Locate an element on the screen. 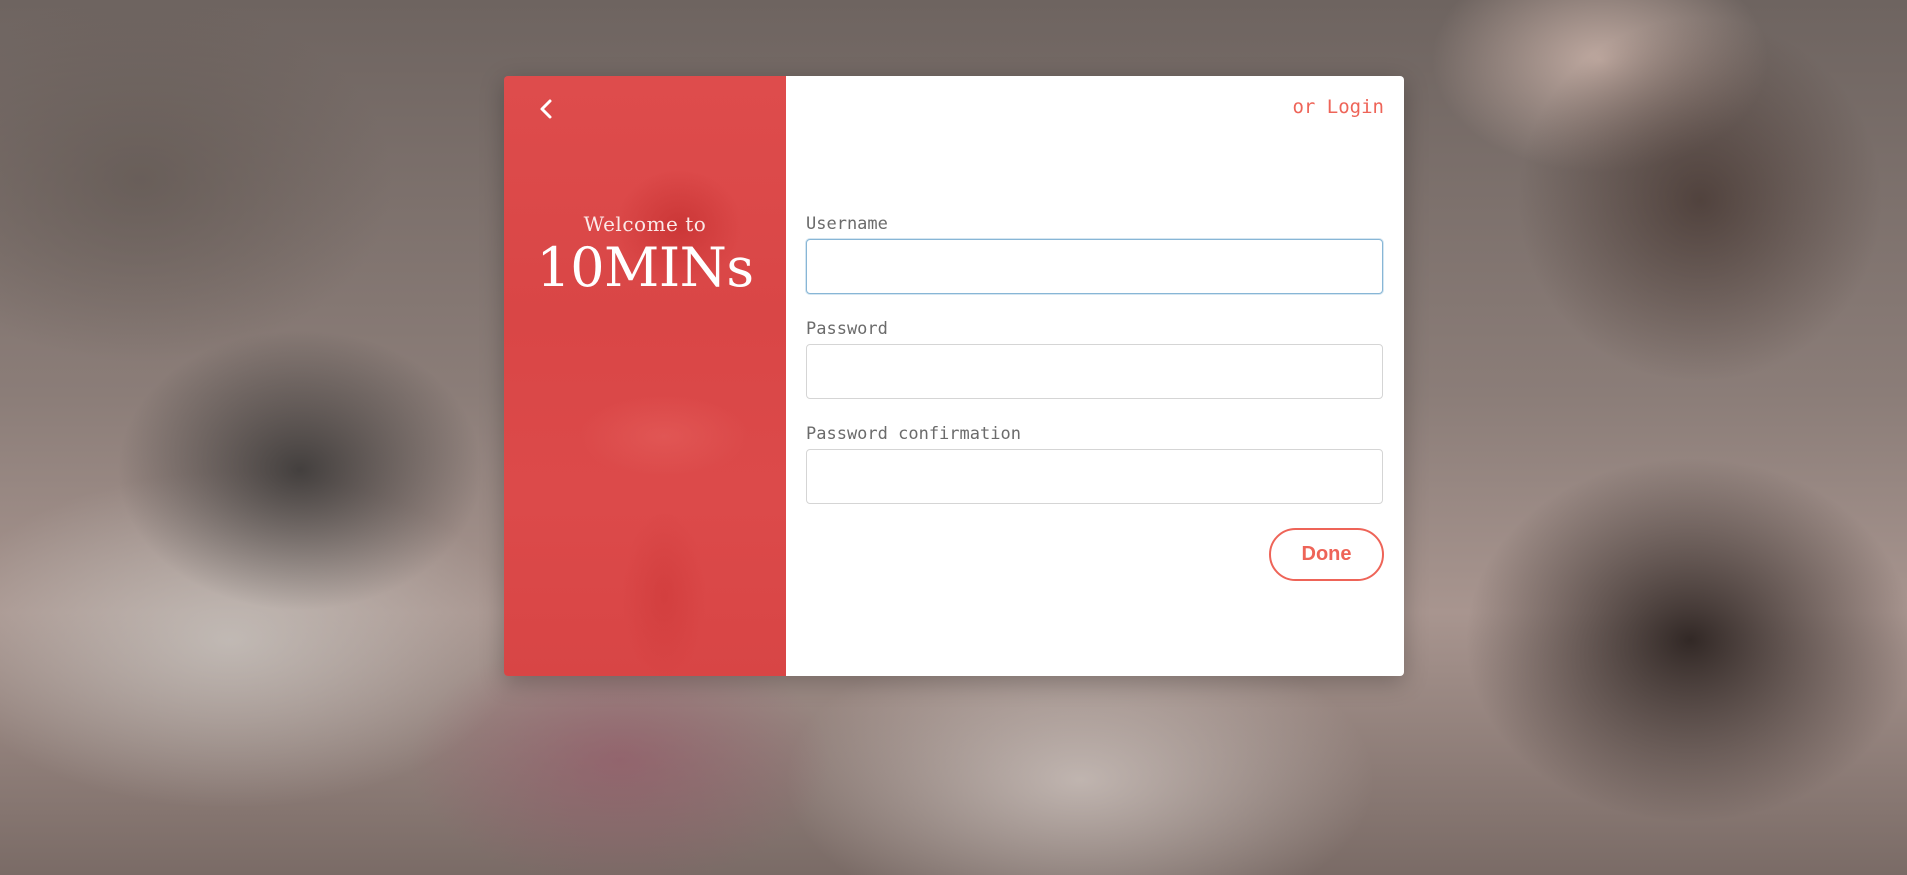 This screenshot has width=1907, height=875. username-label: Username is located at coordinates (847, 224).